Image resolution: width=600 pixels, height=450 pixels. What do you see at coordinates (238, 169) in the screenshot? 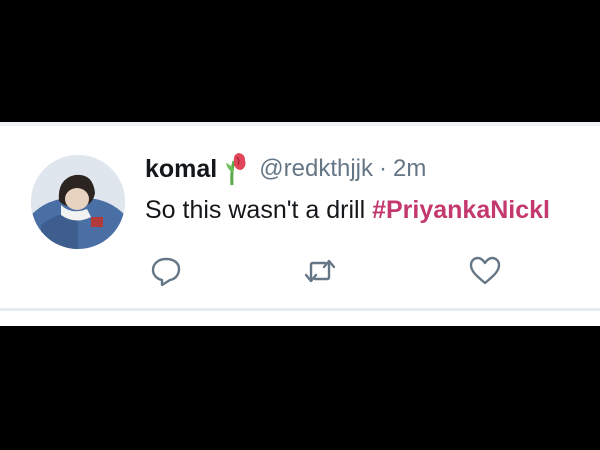
I see `wilted-rose-icon` at bounding box center [238, 169].